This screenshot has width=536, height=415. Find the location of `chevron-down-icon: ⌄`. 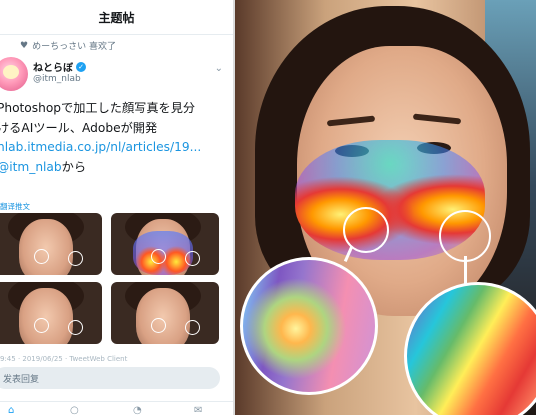

chevron-down-icon: ⌄ is located at coordinates (219, 68).